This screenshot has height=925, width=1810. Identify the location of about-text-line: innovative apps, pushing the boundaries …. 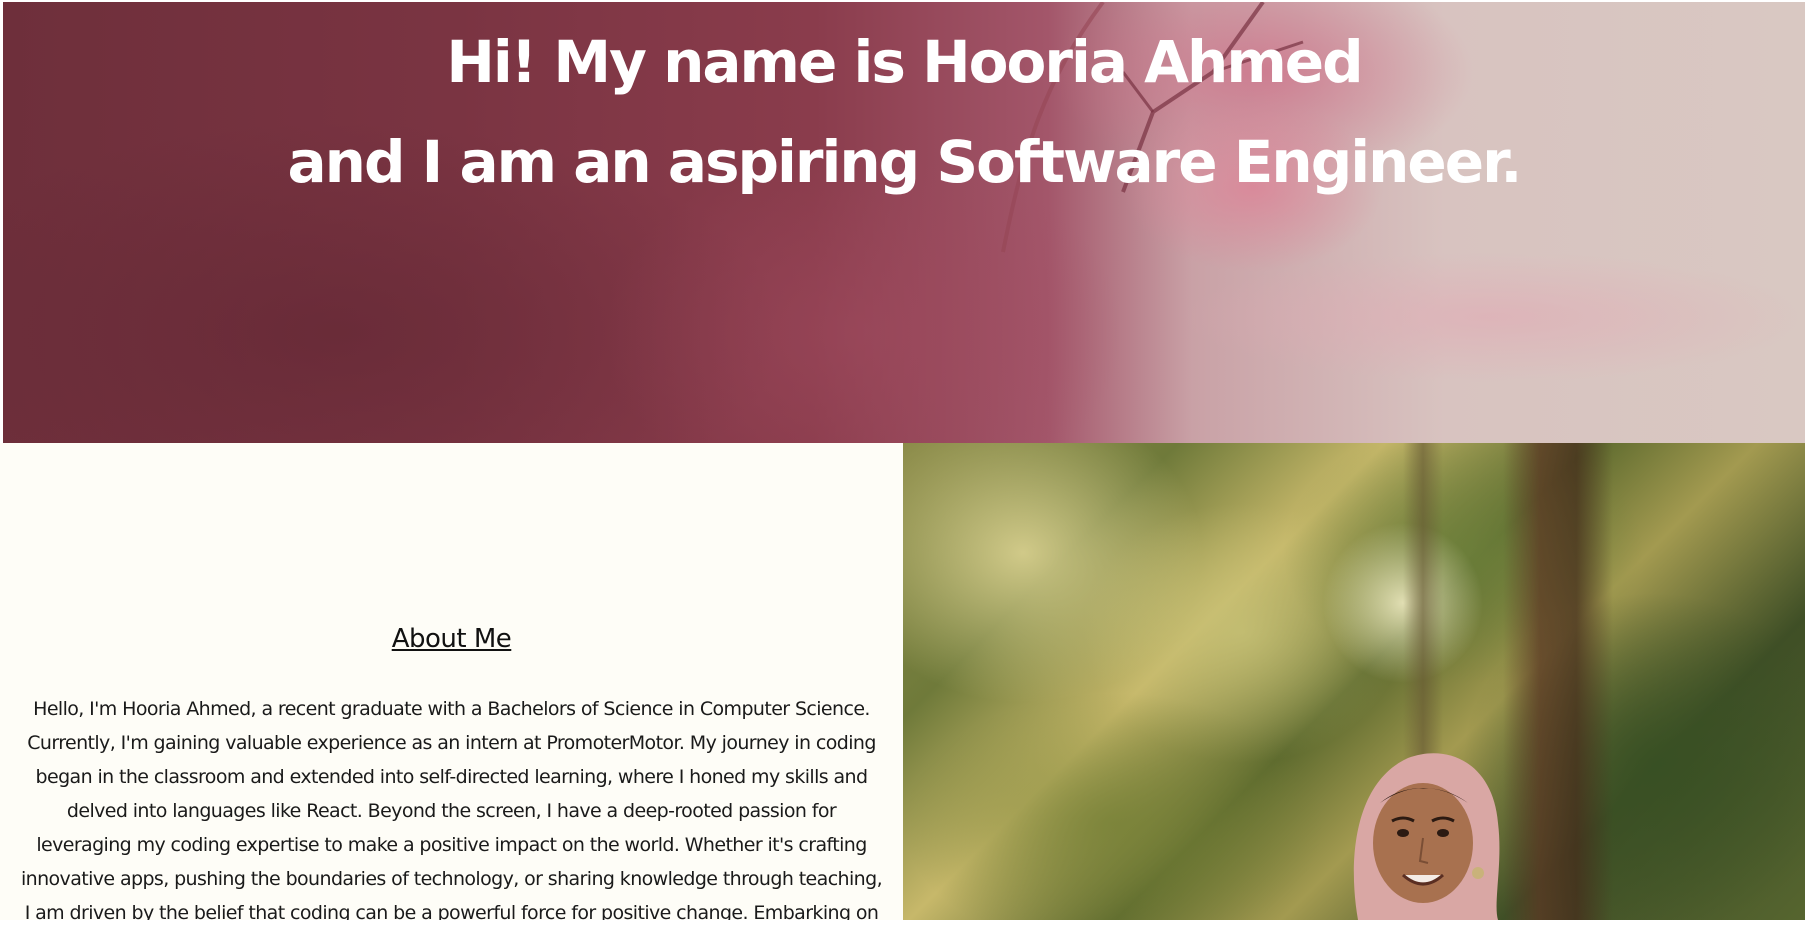
(451, 879).